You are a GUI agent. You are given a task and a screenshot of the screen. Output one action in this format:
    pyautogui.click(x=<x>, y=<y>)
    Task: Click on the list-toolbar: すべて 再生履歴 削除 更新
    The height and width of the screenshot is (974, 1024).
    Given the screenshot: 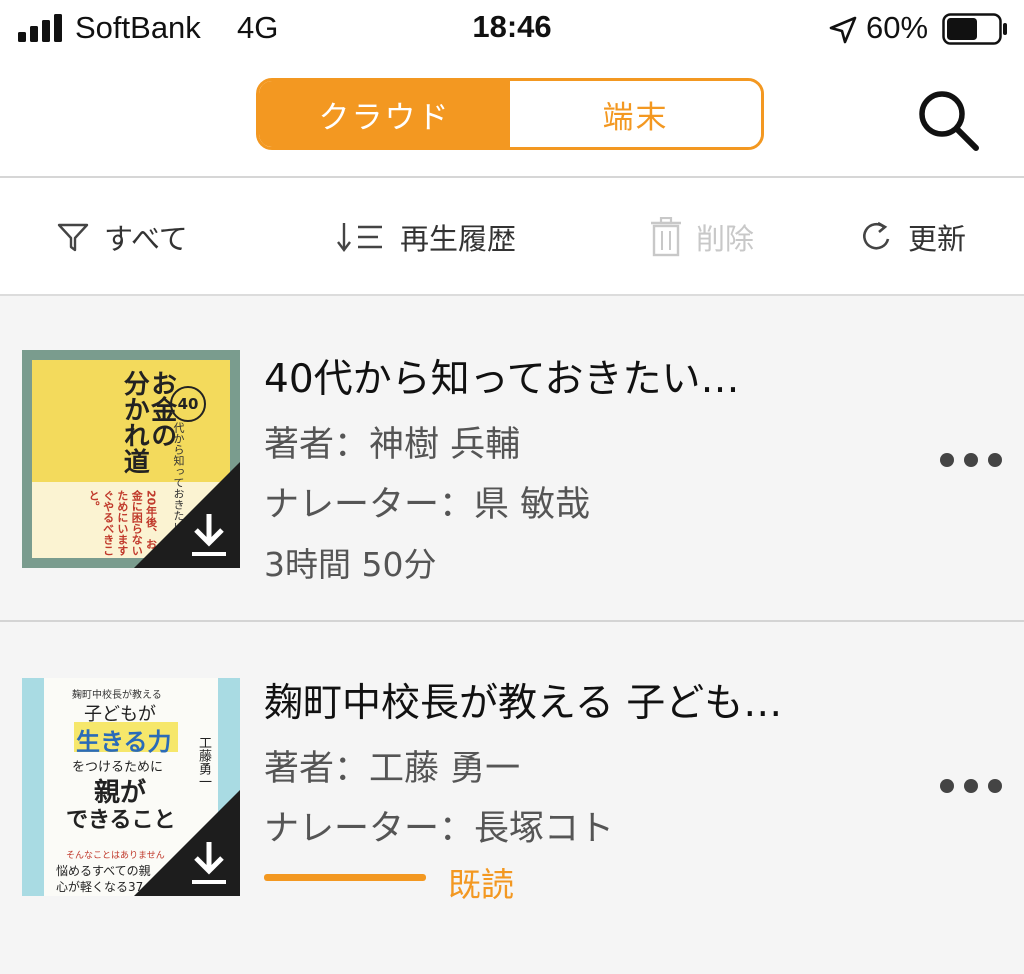 What is the action you would take?
    pyautogui.click(x=512, y=237)
    